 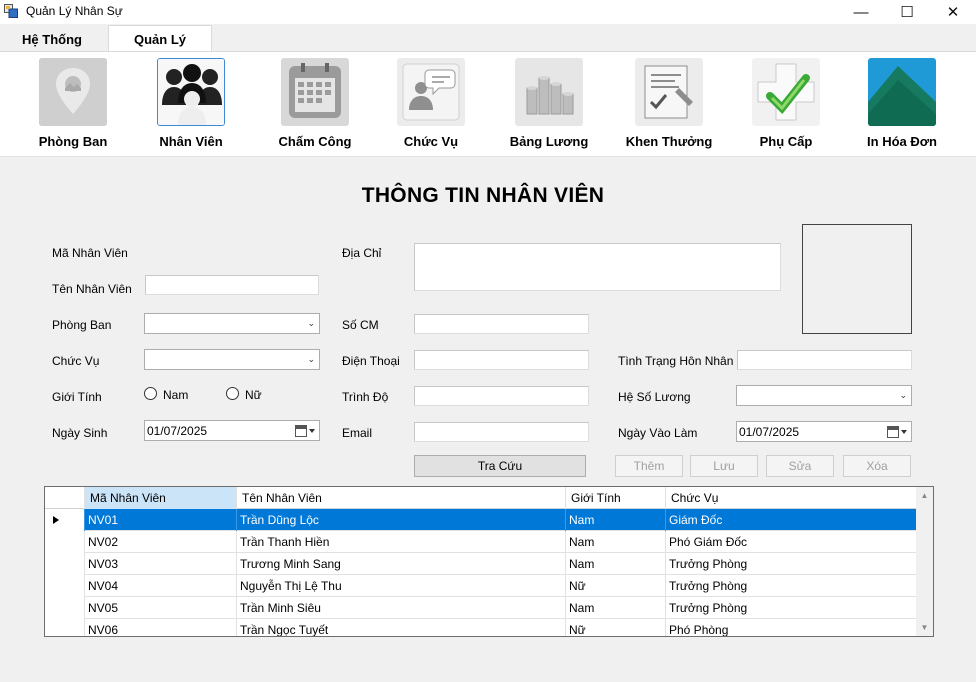 I want to click on table-cell: Trương Minh Sang, so click(x=401, y=564).